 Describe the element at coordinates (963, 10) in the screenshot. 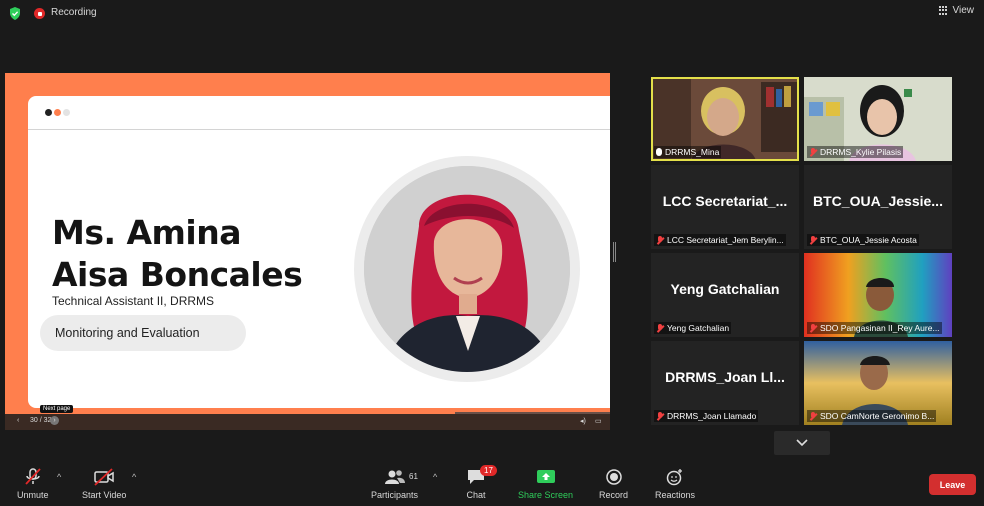

I see `view-label: View` at that location.